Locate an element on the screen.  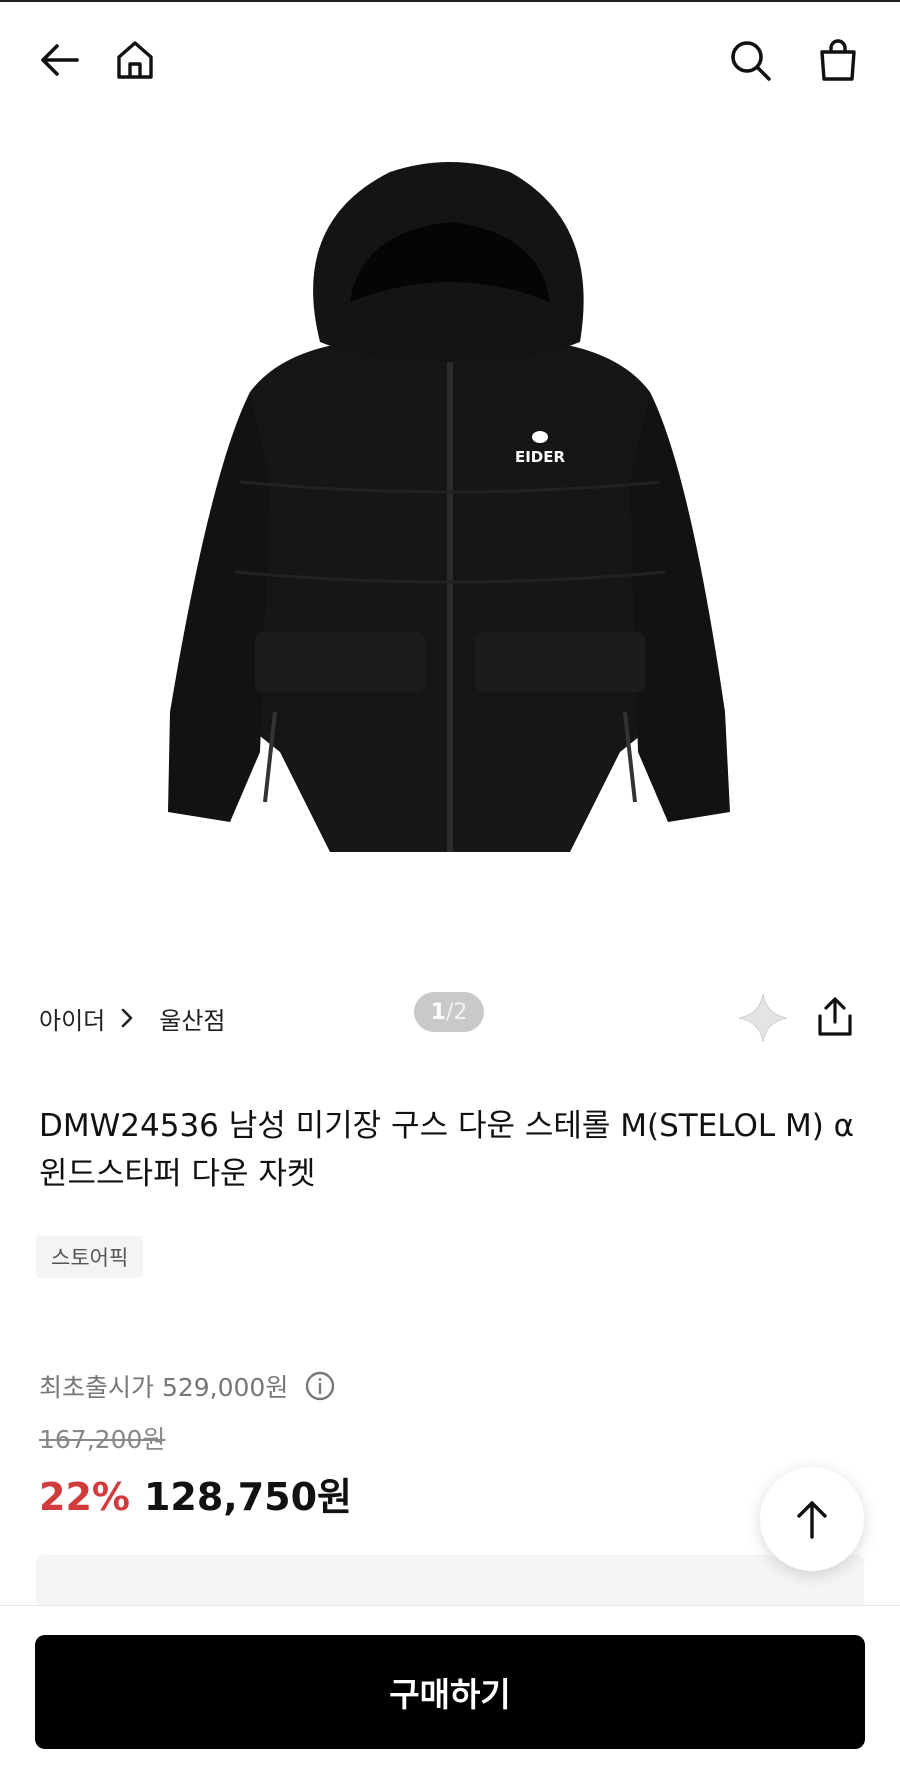
discount-rate: 22% is located at coordinates (84, 1497).